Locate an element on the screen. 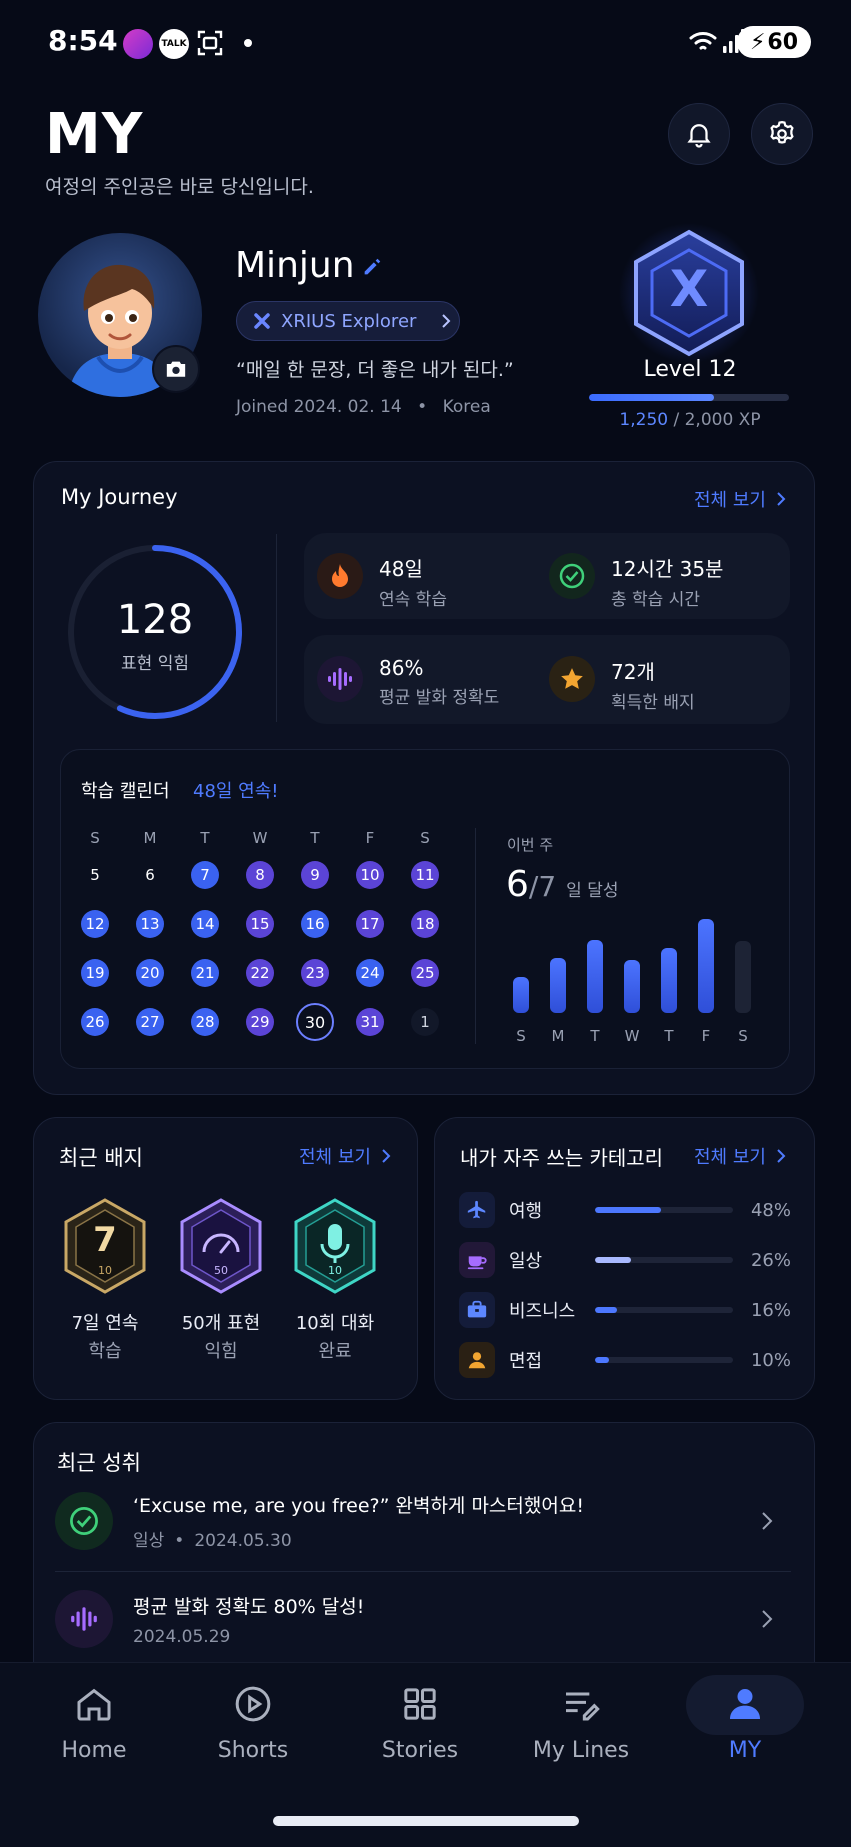  calendar-day: 16 is located at coordinates (315, 924).